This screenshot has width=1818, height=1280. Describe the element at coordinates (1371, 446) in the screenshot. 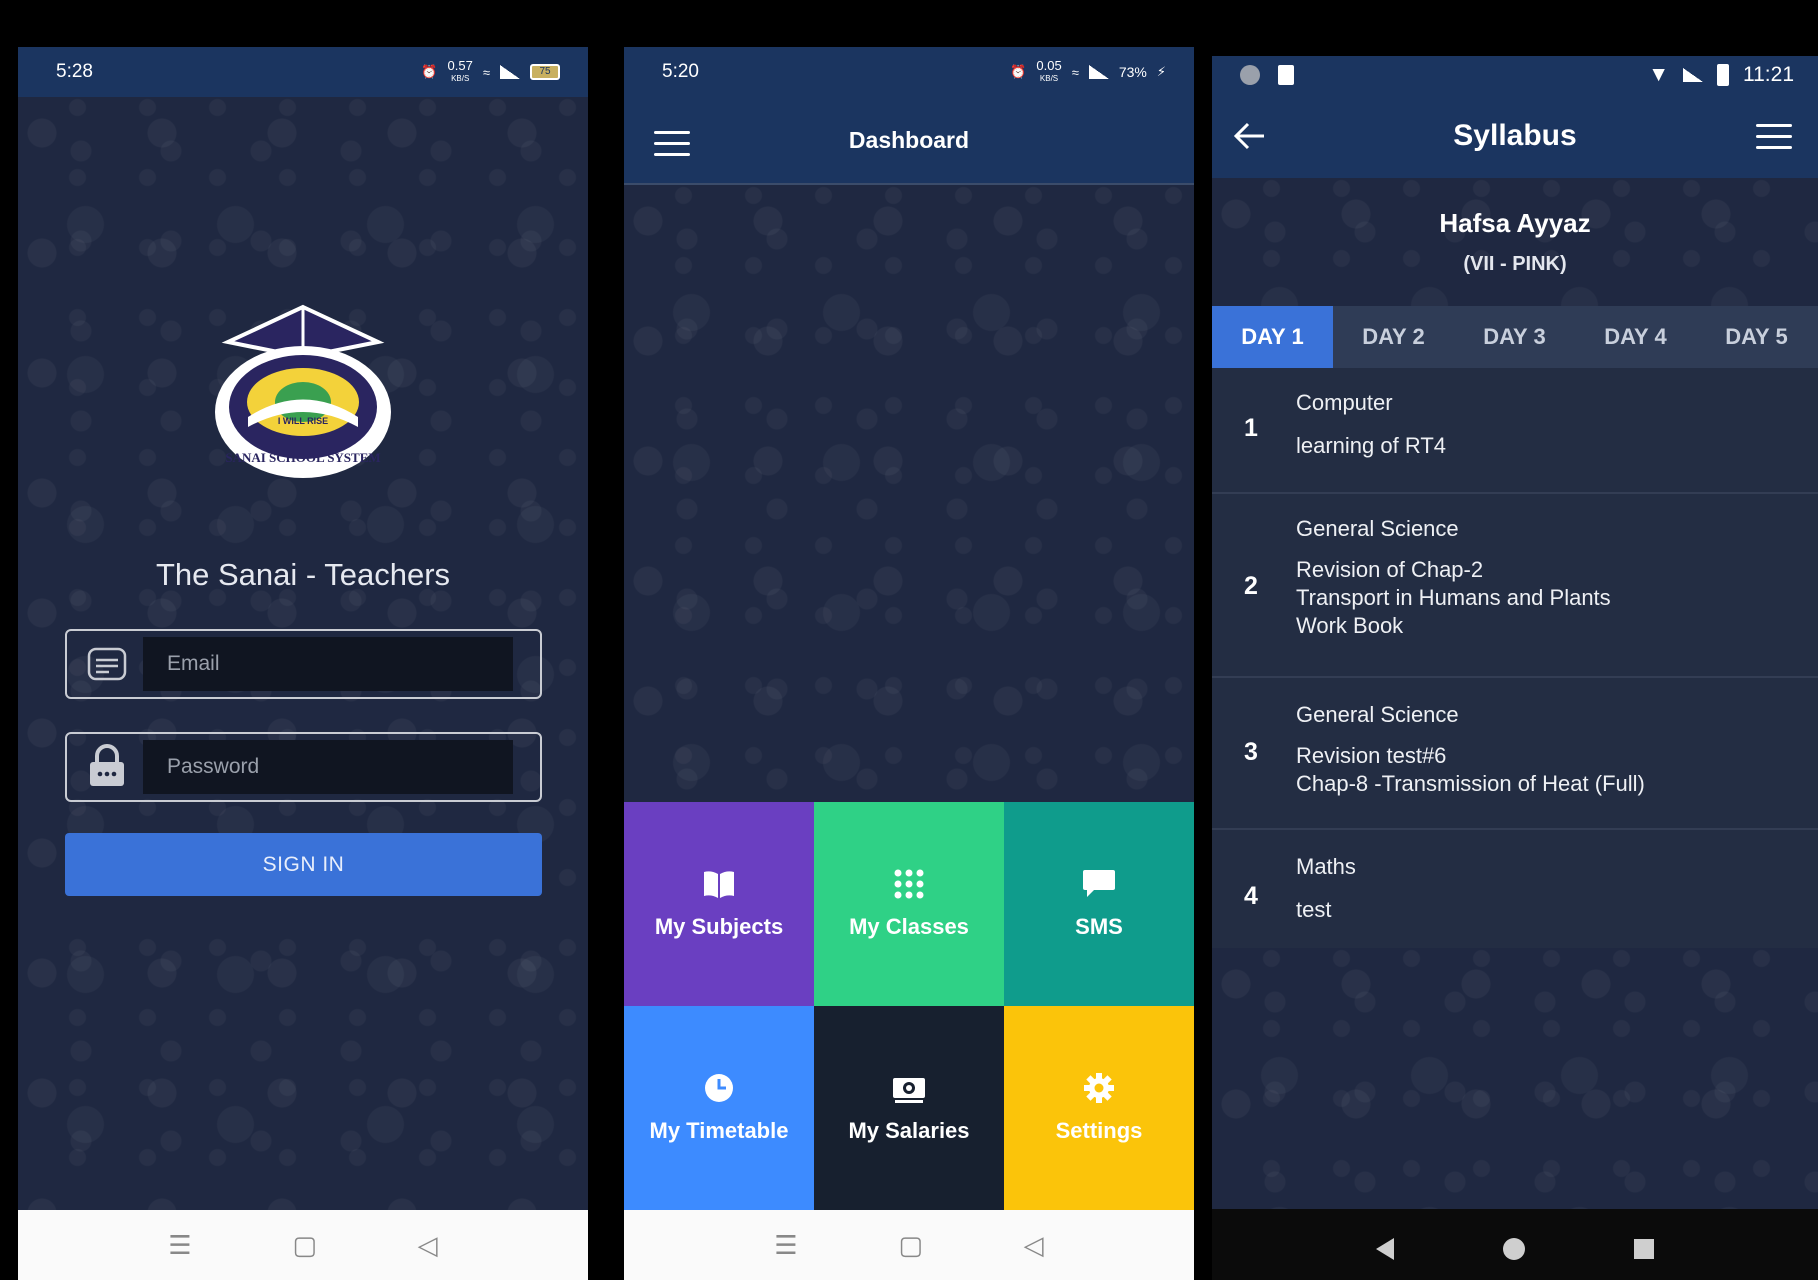

I see `item-detail: learning of RT4` at that location.